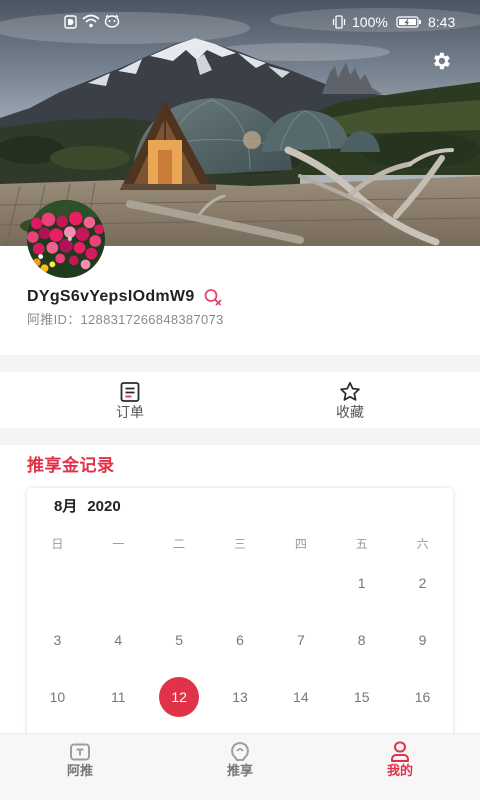 This screenshot has height=800, width=480. I want to click on weekday-label: 三, so click(239, 544).